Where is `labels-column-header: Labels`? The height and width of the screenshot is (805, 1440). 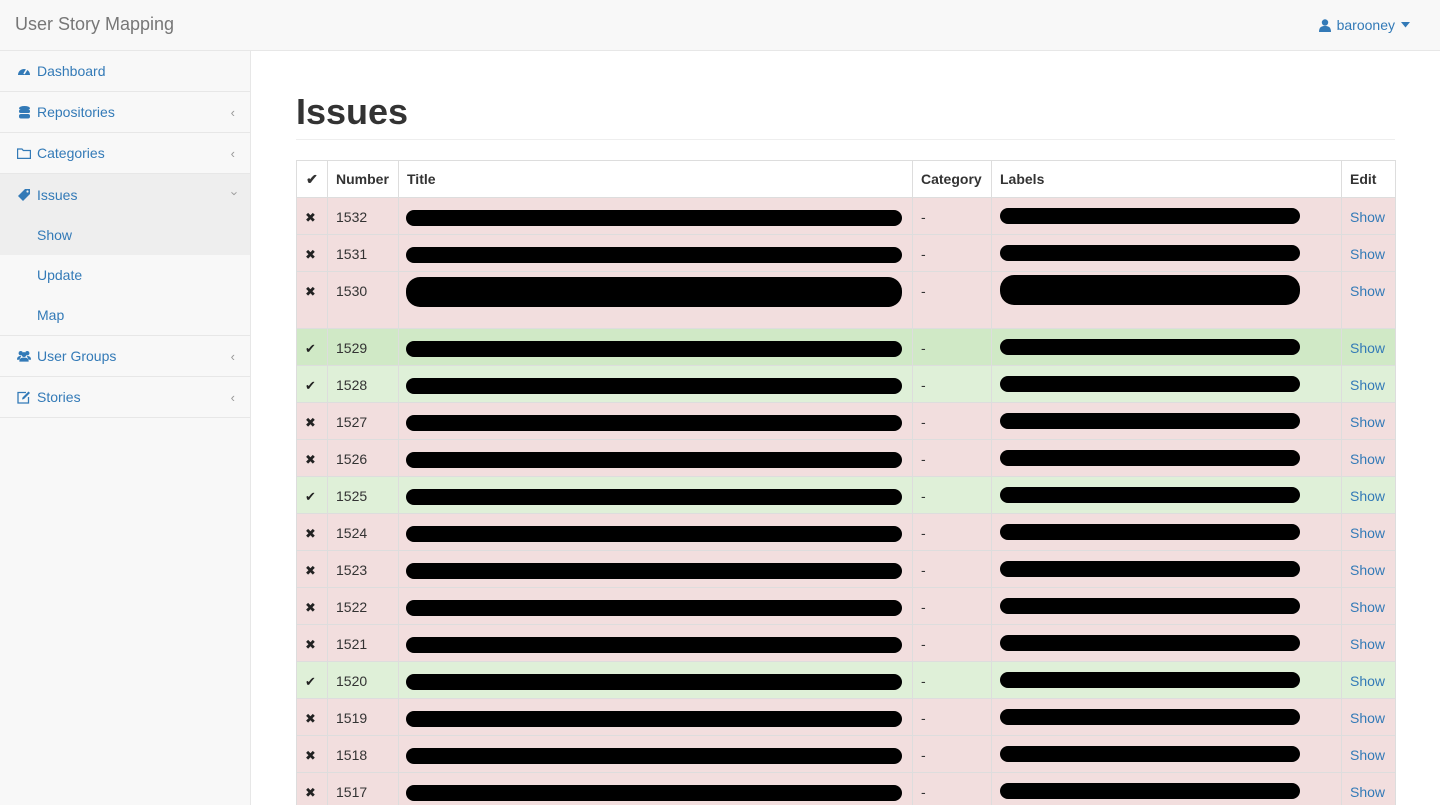
labels-column-header: Labels is located at coordinates (1166, 179).